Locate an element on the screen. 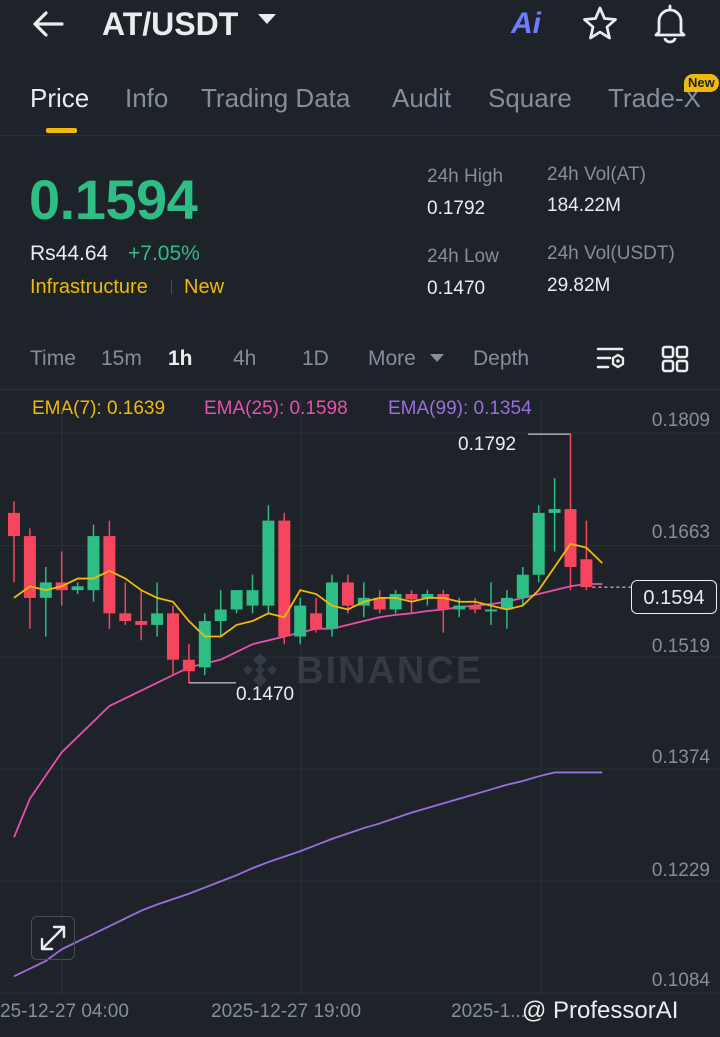 The height and width of the screenshot is (1037, 720). arrow-left-icon is located at coordinates (48, 24).